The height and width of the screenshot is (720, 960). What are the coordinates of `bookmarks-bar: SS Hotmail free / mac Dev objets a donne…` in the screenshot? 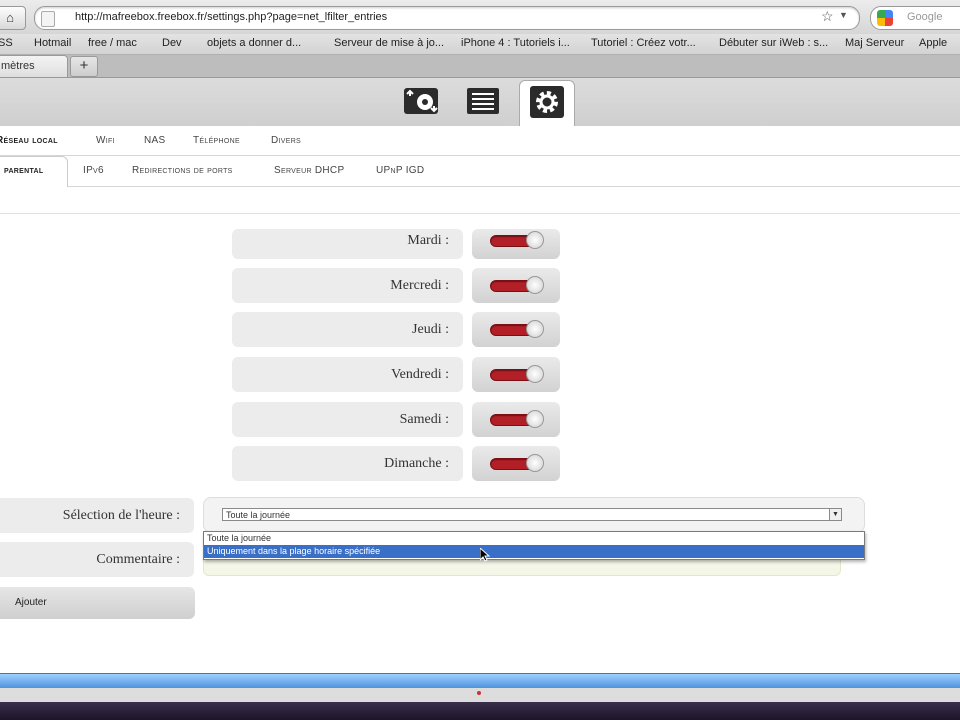 It's located at (480, 44).